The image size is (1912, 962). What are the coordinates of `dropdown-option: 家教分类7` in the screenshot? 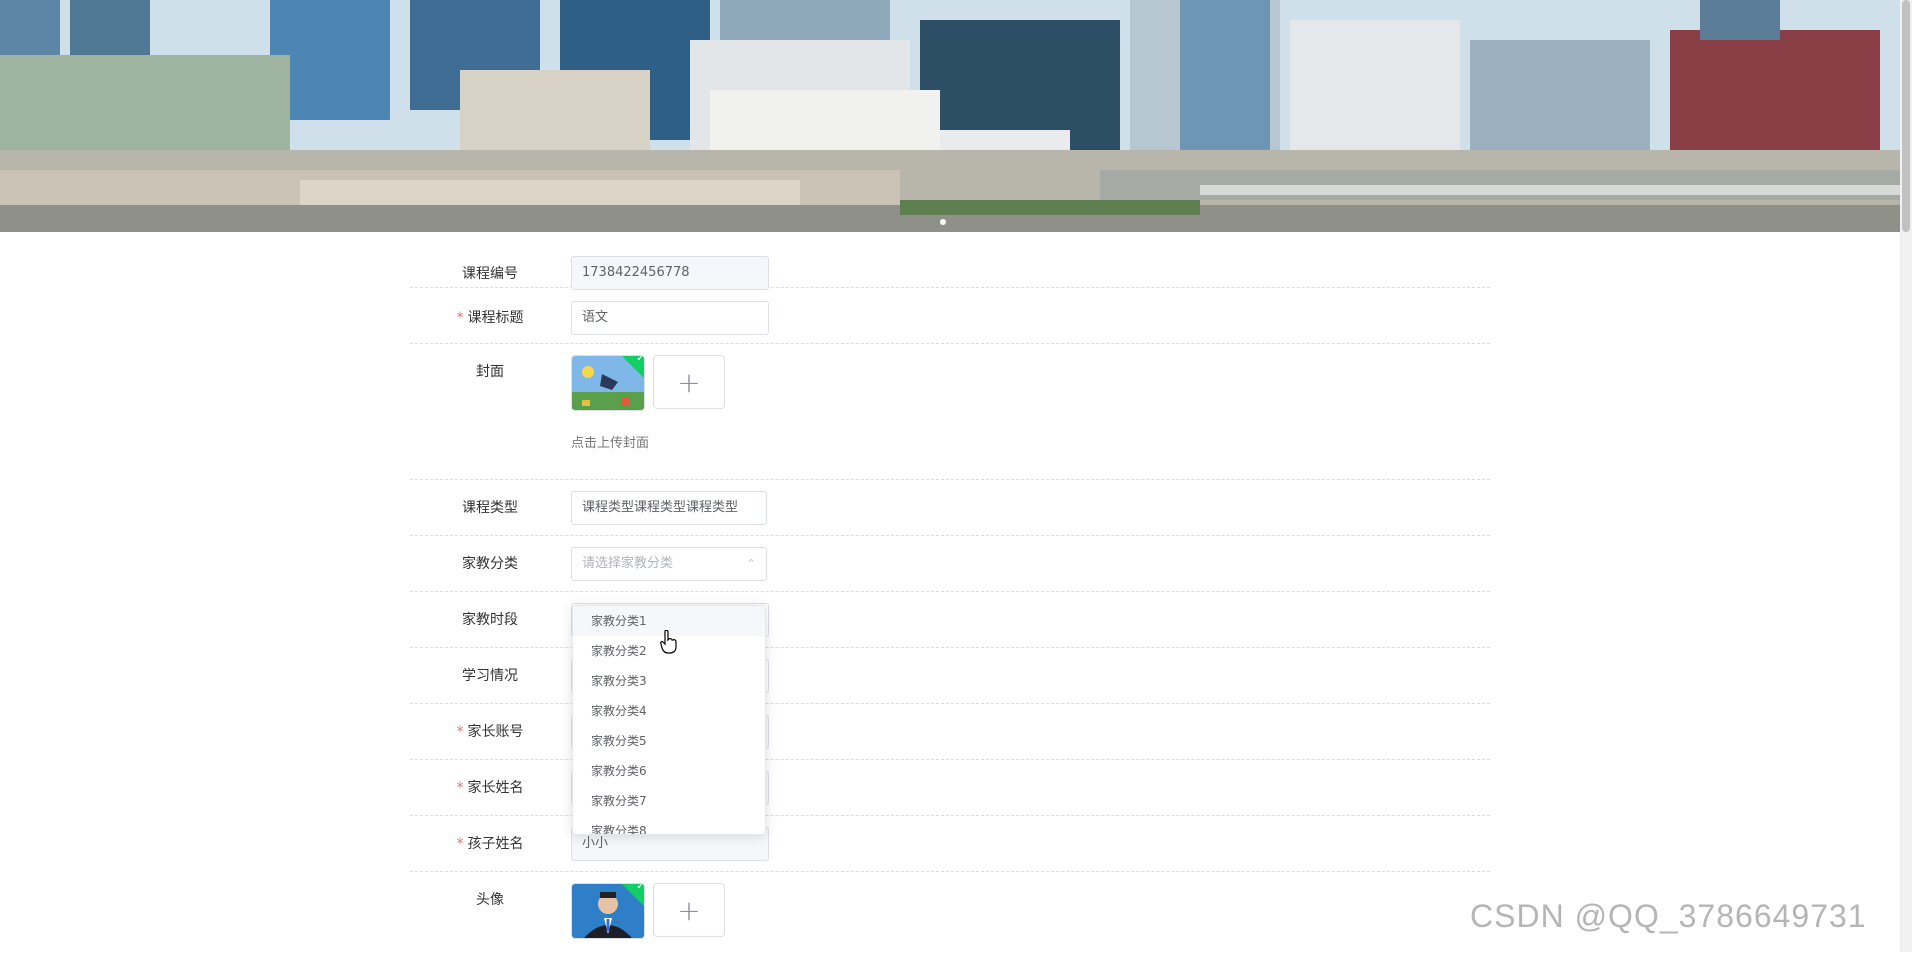 It's located at (669, 801).